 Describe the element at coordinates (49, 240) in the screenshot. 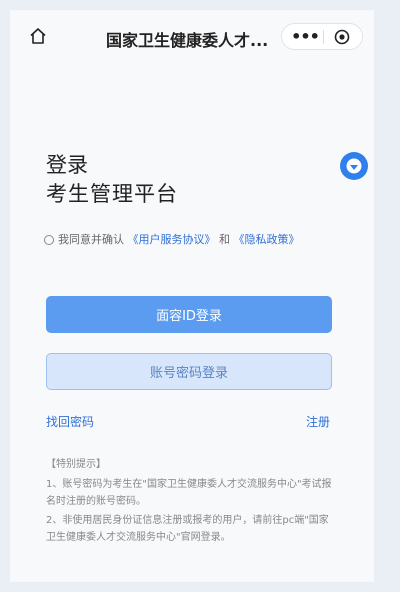

I see `agree-radio` at that location.